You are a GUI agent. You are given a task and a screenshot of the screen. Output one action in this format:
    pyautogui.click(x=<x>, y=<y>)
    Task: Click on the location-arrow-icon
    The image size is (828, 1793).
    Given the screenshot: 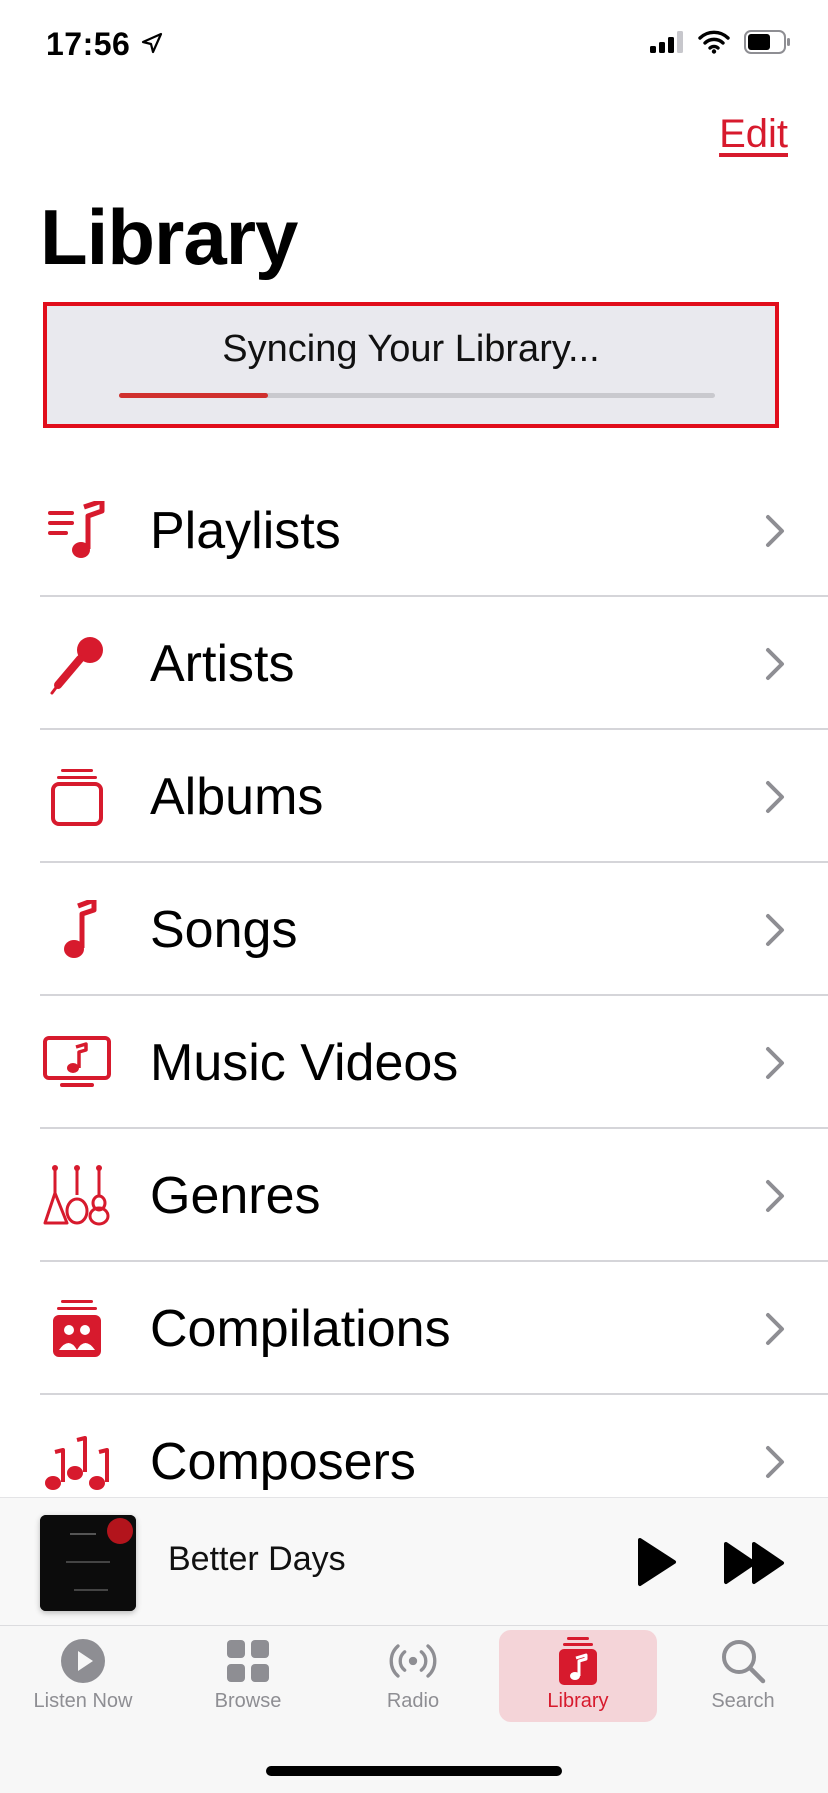 What is the action you would take?
    pyautogui.click(x=152, y=44)
    